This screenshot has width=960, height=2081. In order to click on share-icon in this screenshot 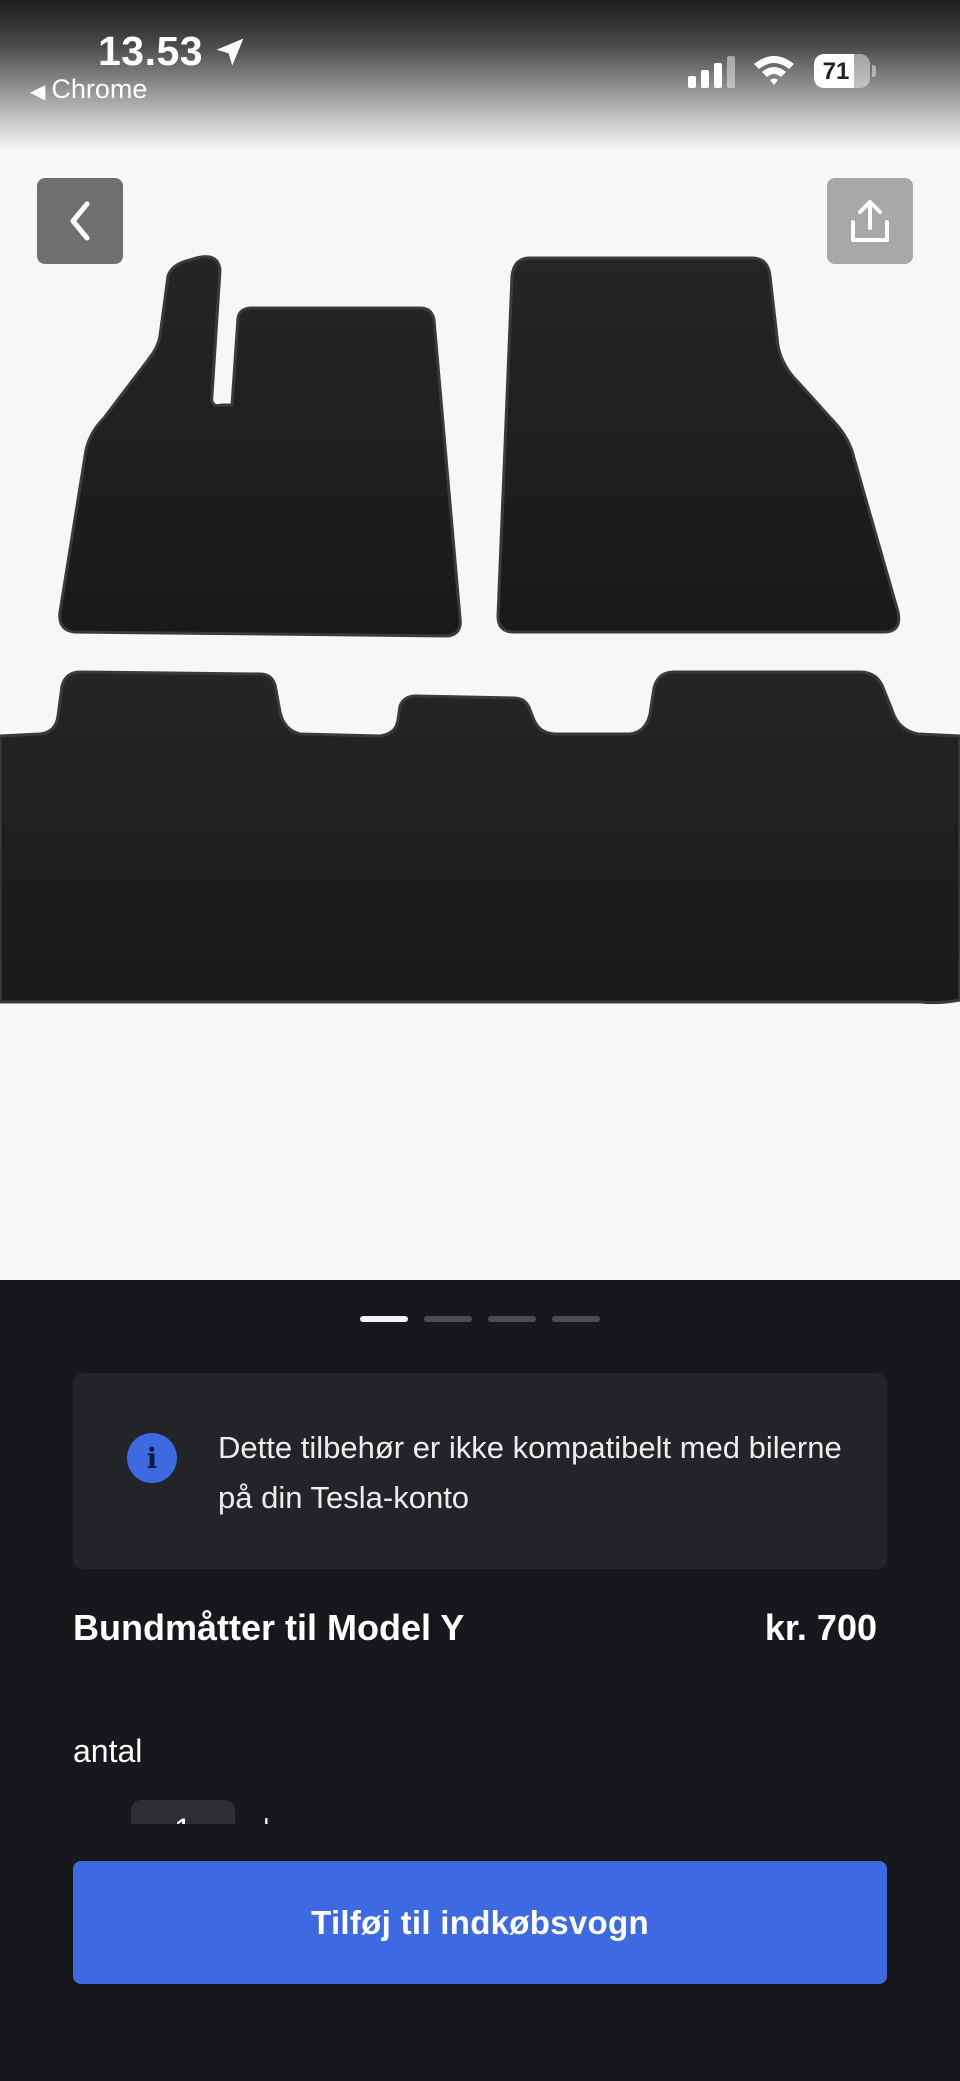, I will do `click(870, 221)`.